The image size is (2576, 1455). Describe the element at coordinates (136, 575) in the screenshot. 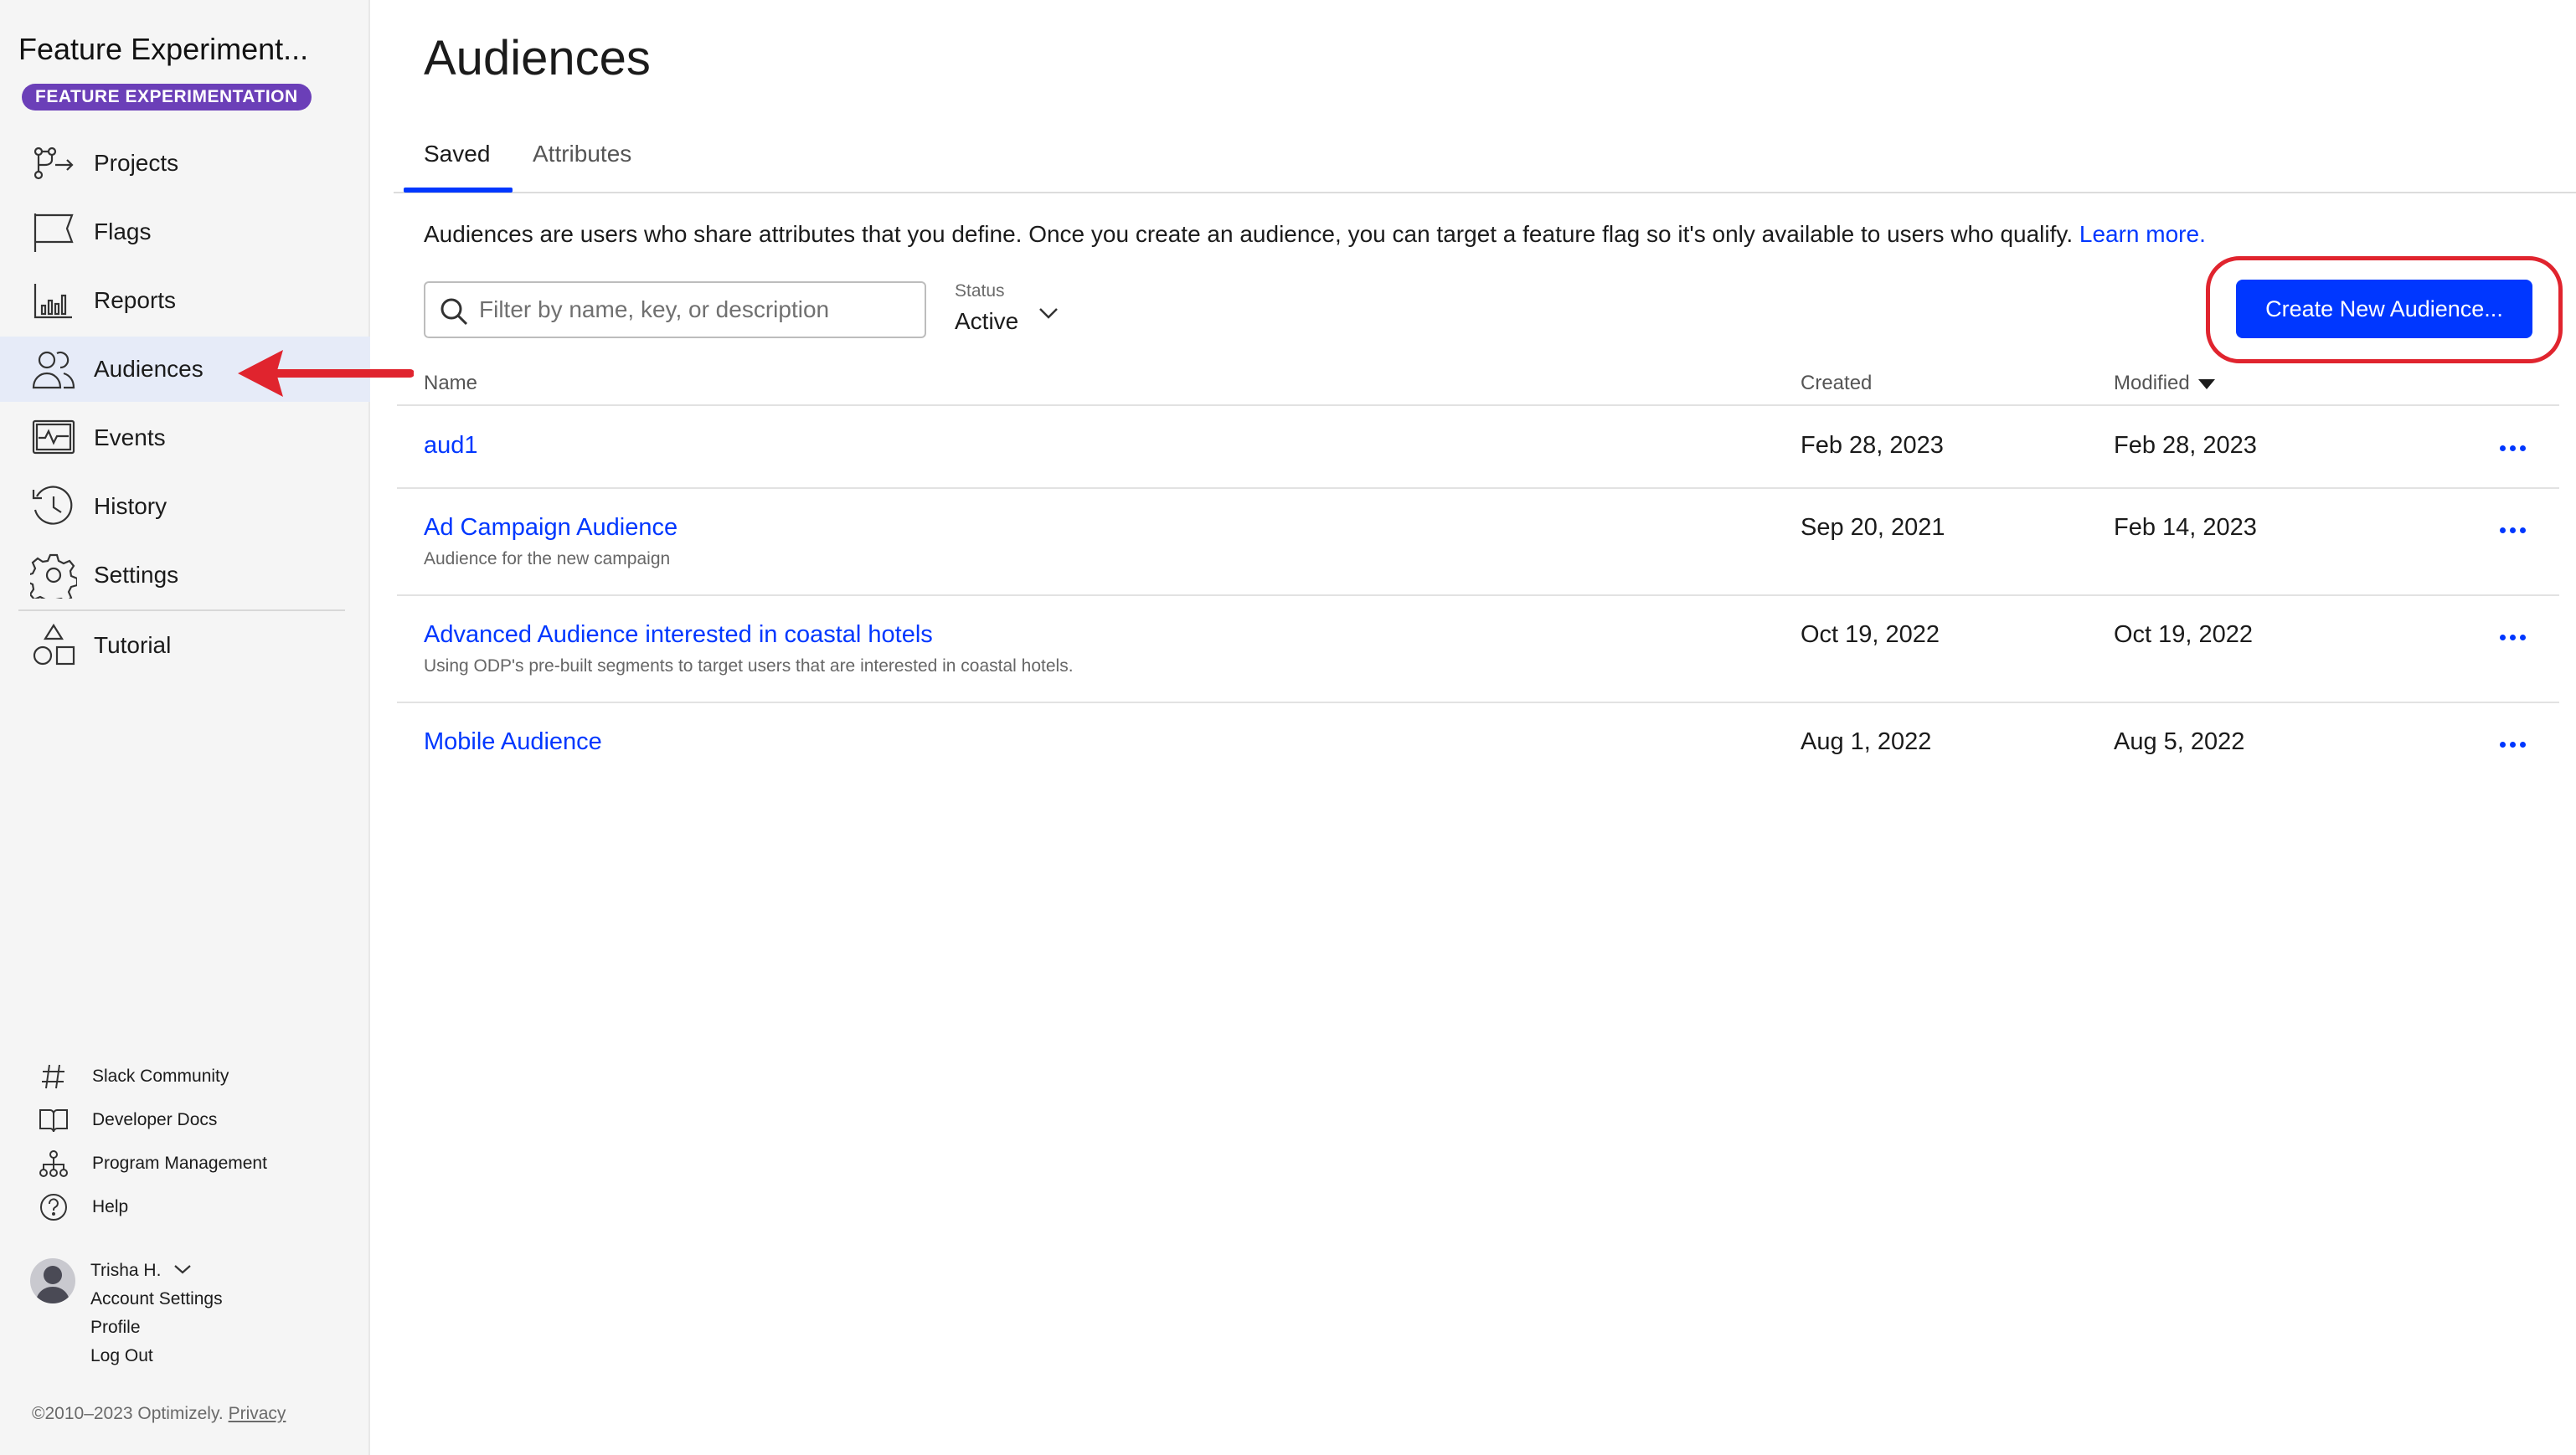

I see `sidebar-item-label: Settings` at that location.